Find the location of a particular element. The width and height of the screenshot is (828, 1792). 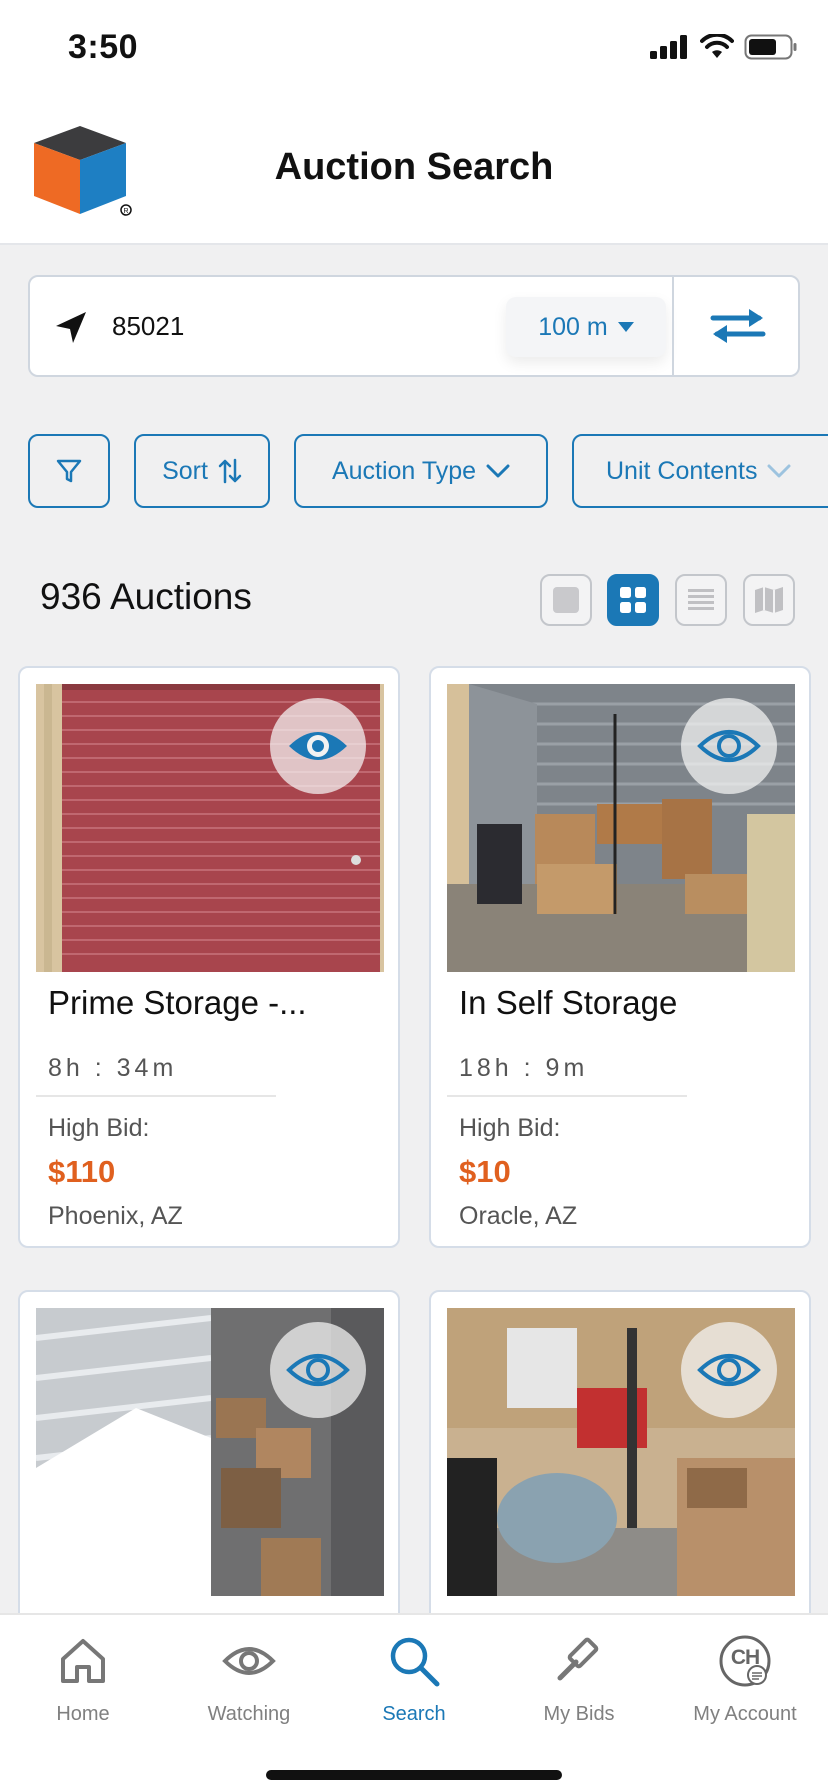

view-list-button is located at coordinates (701, 600).